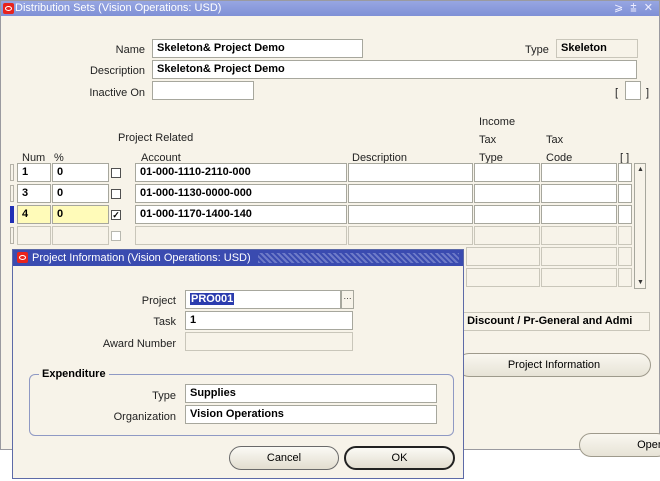  What do you see at coordinates (640, 169) in the screenshot?
I see `triangle-up-icon: ▲` at bounding box center [640, 169].